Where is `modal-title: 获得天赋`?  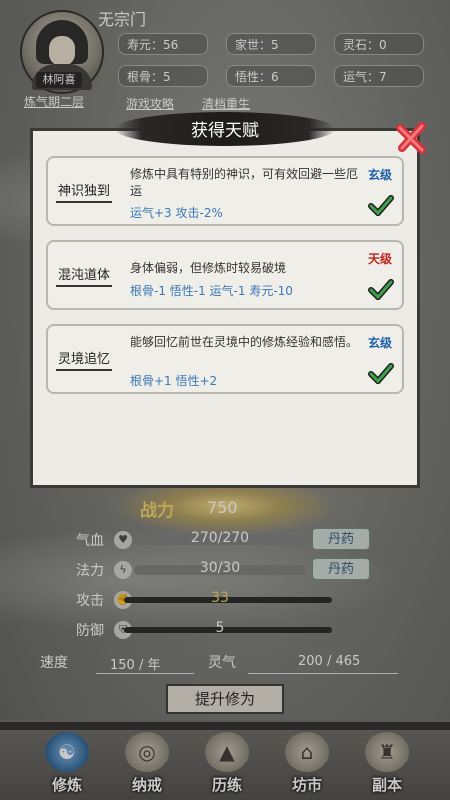 modal-title: 获得天赋 is located at coordinates (225, 131).